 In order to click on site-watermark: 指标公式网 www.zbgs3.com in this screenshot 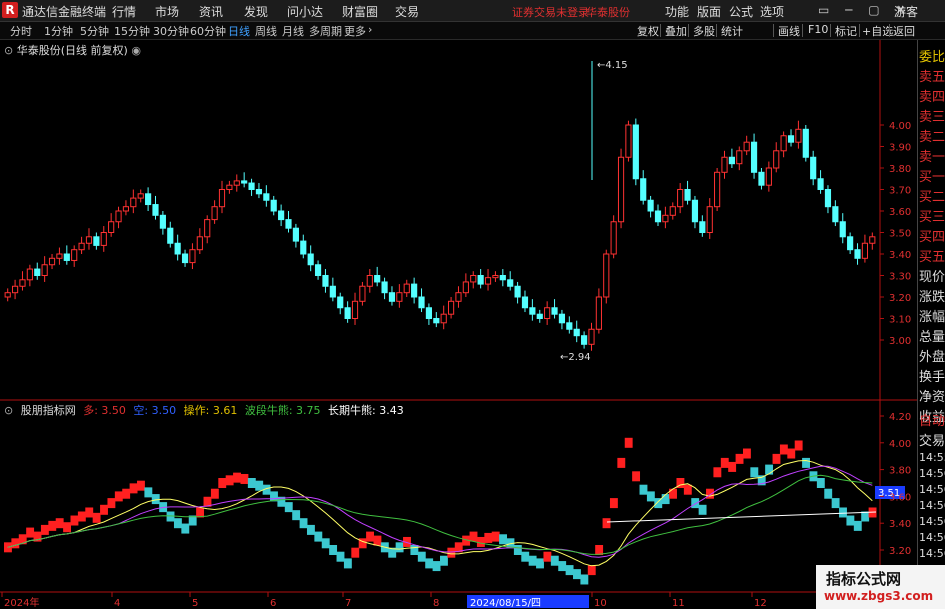, I will do `click(880, 587)`.